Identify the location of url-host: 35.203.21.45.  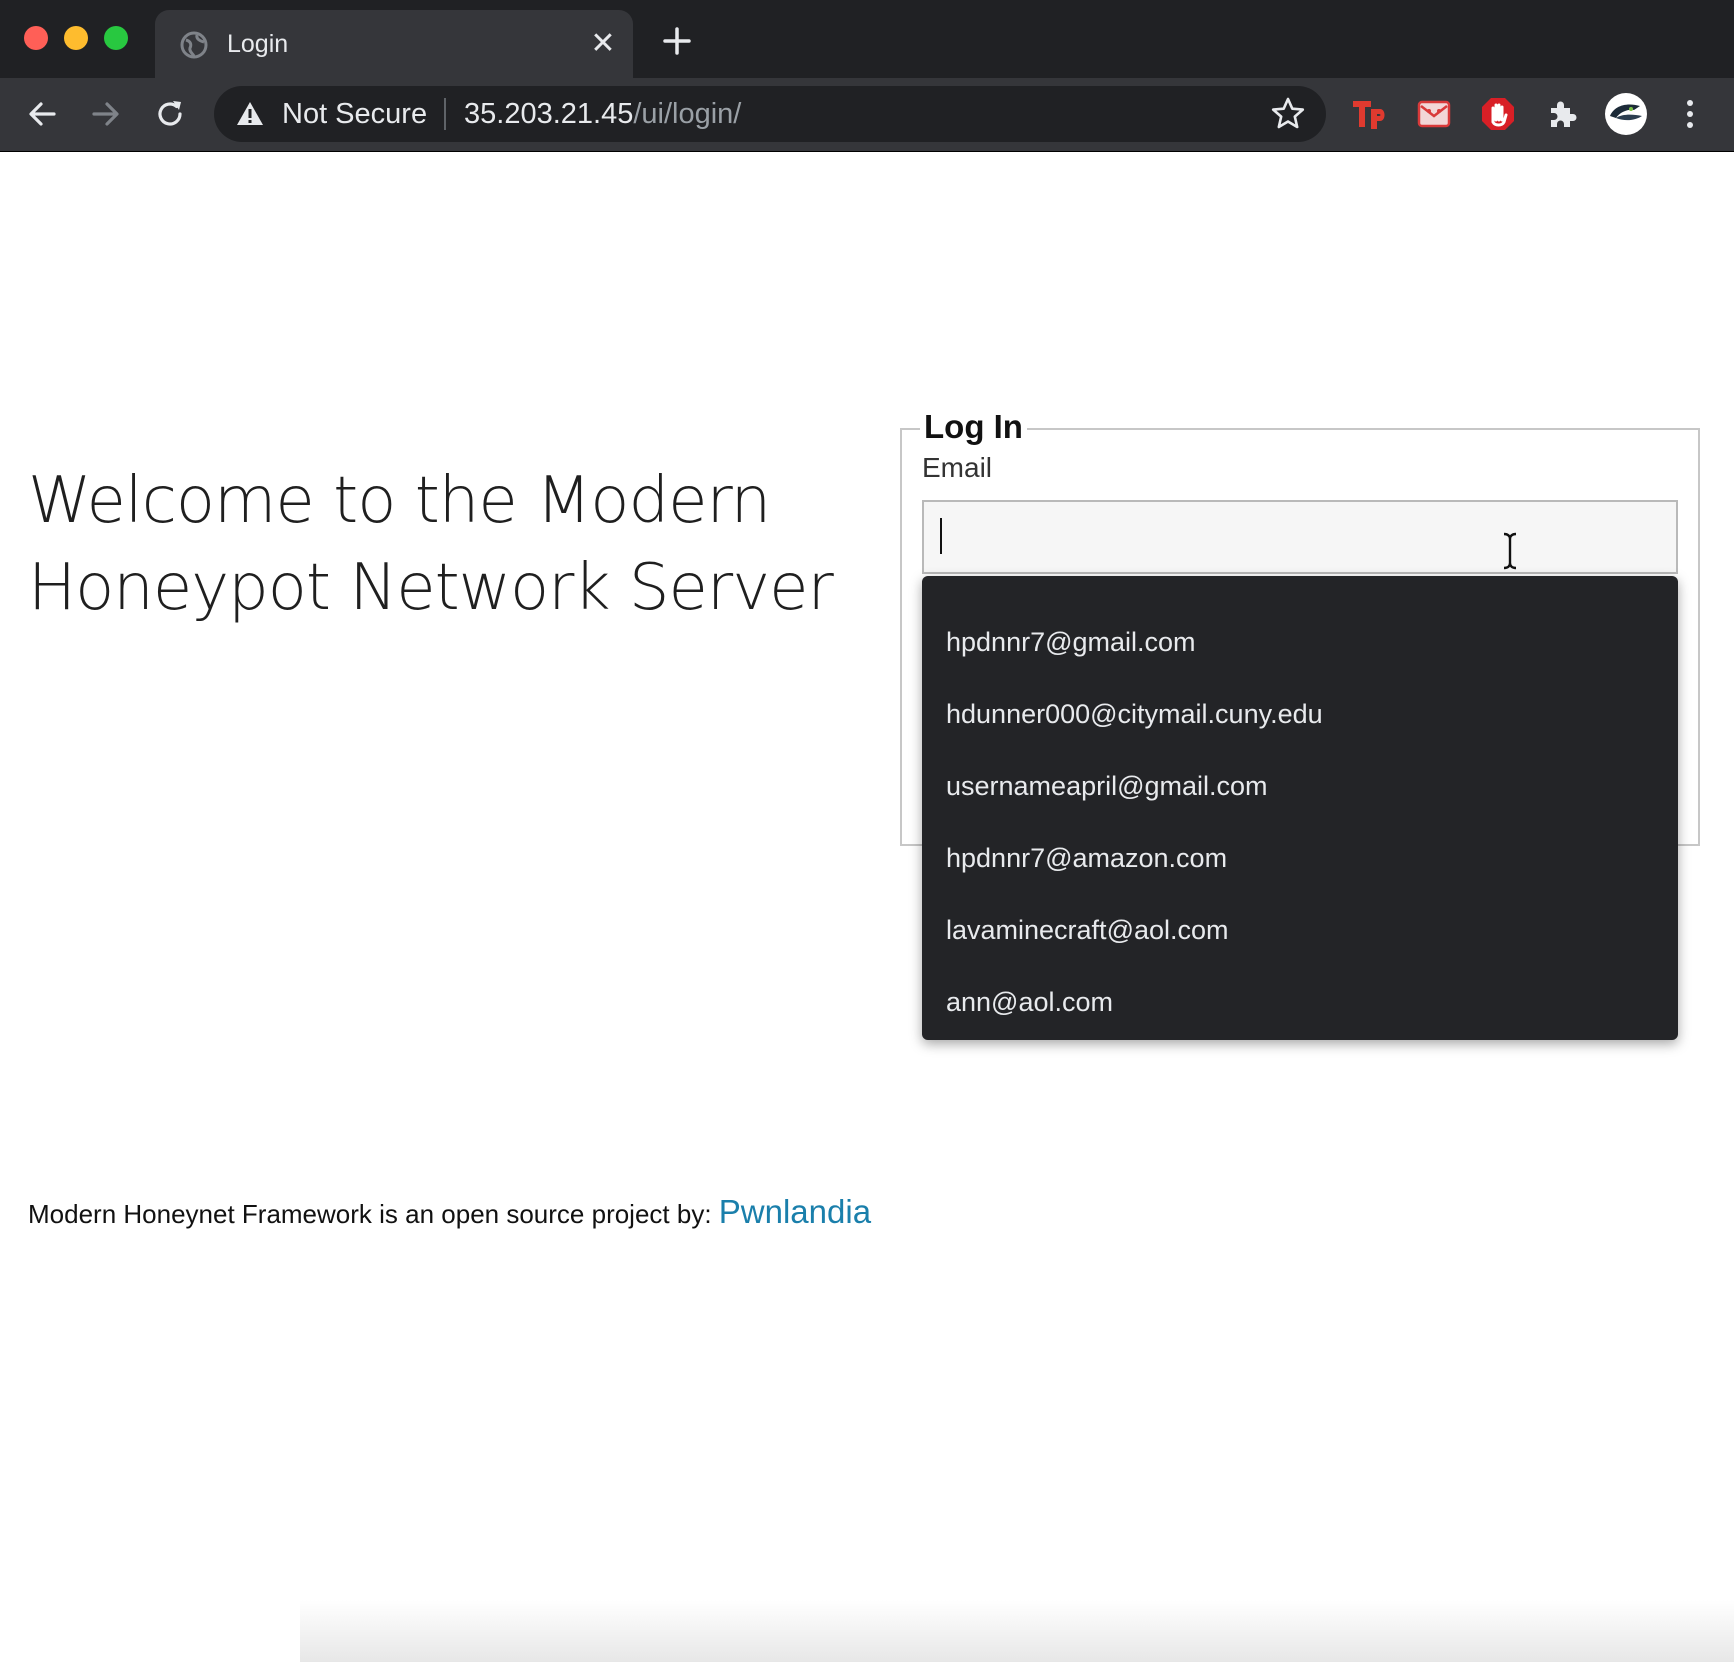
(549, 114).